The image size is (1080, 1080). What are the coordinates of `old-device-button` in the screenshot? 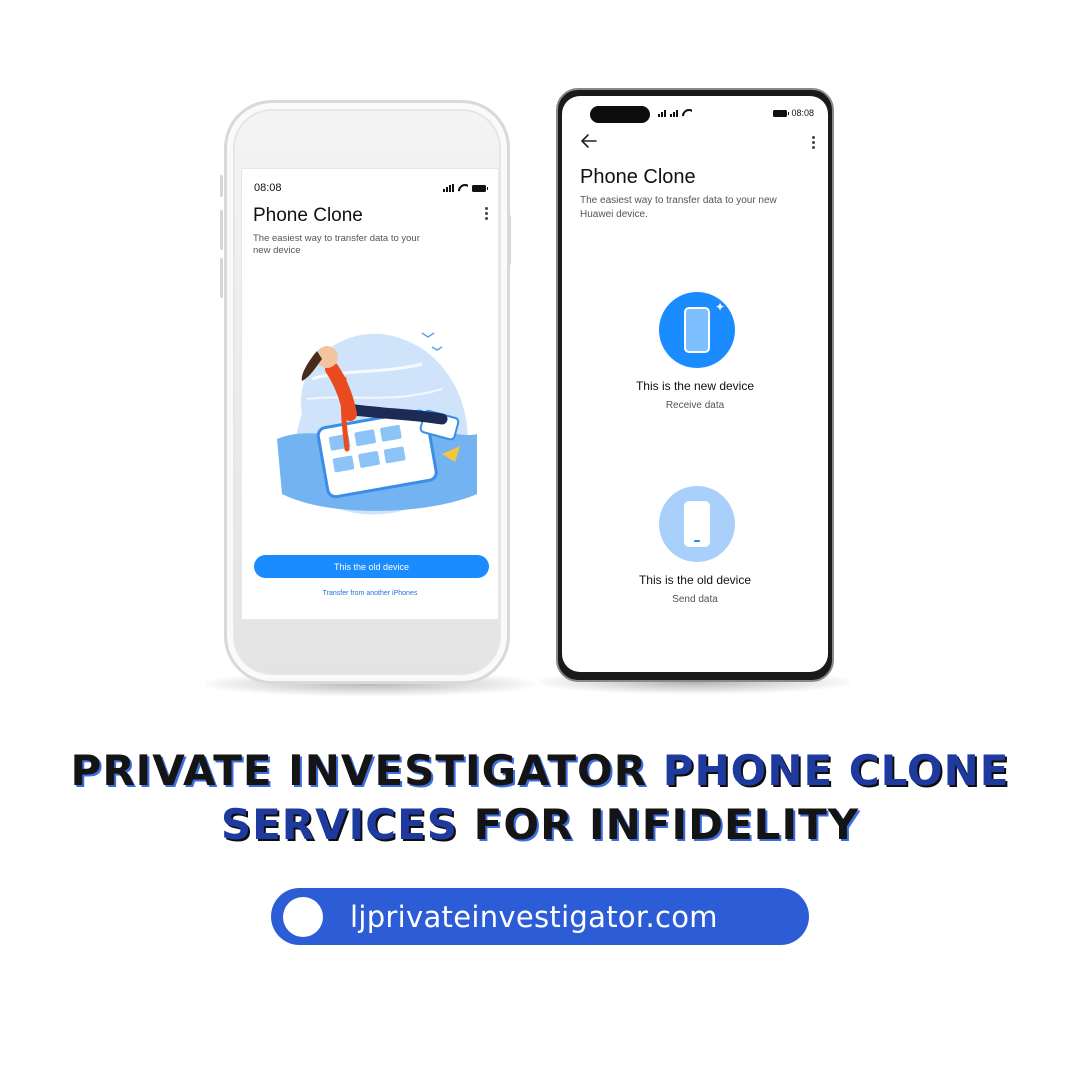 It's located at (697, 524).